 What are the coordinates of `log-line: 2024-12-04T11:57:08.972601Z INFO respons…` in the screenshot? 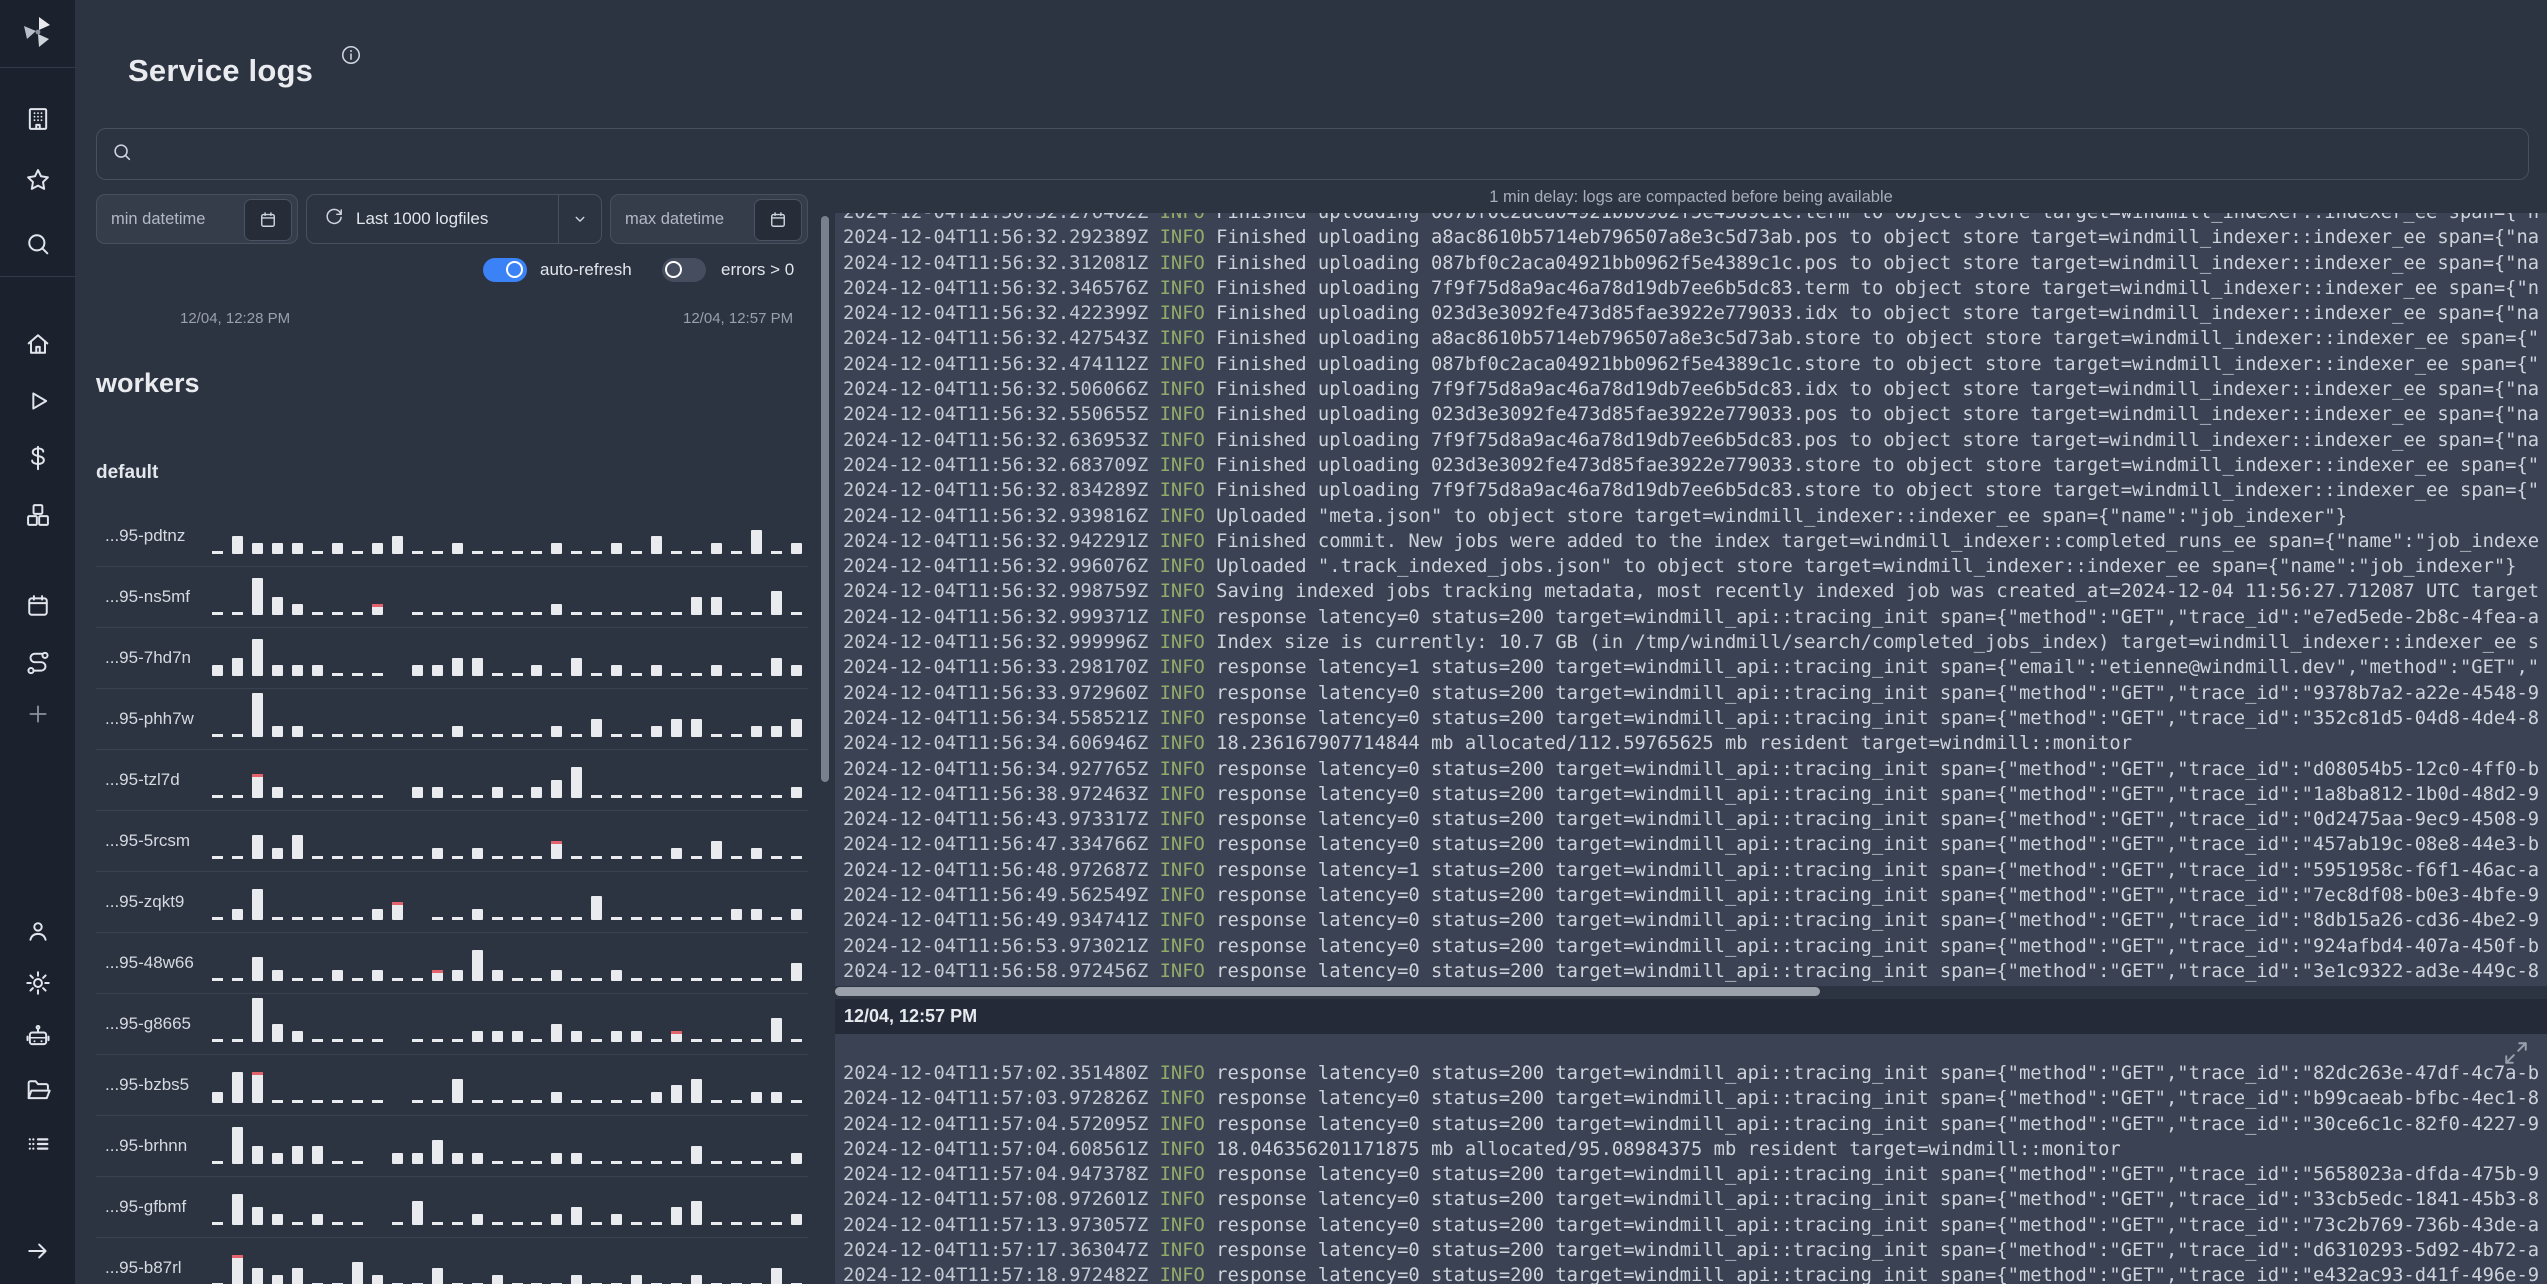 It's located at (1691, 1200).